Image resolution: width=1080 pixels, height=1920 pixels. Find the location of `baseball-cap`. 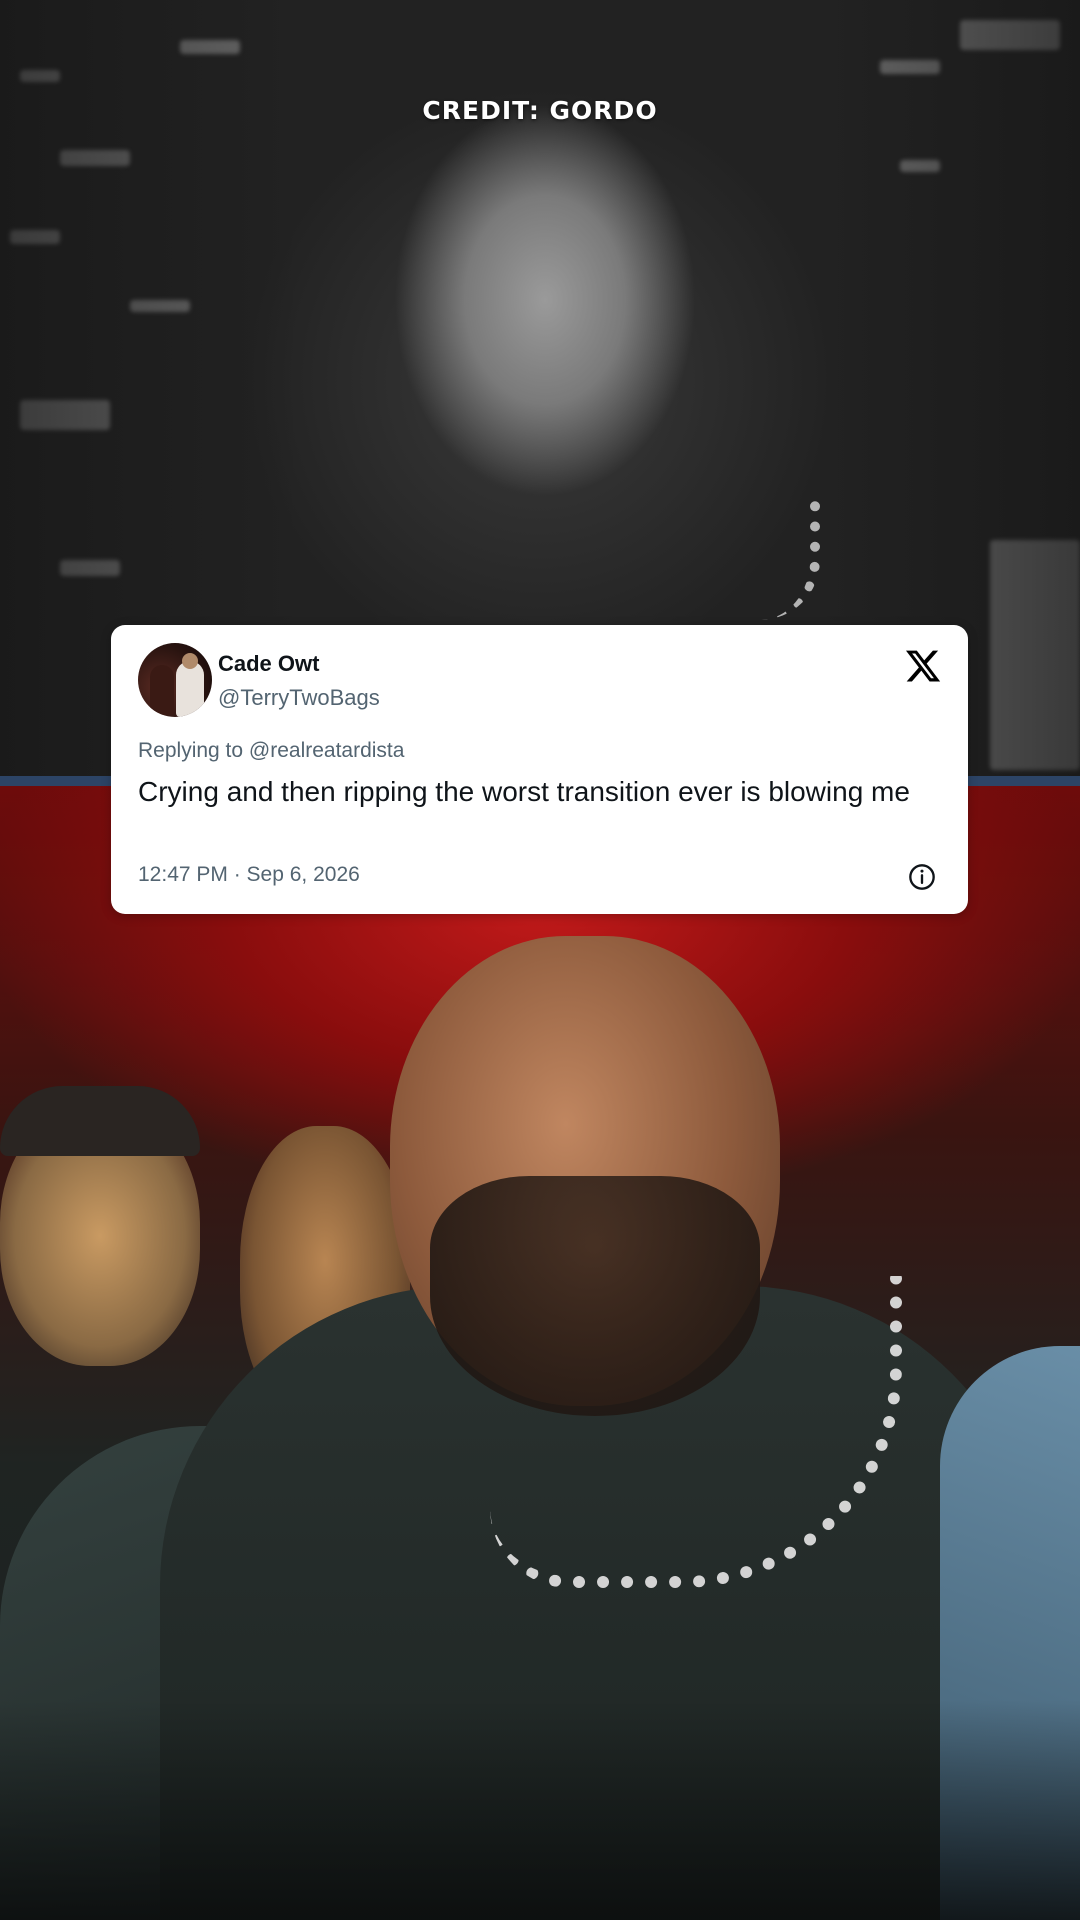

baseball-cap is located at coordinates (100, 1121).